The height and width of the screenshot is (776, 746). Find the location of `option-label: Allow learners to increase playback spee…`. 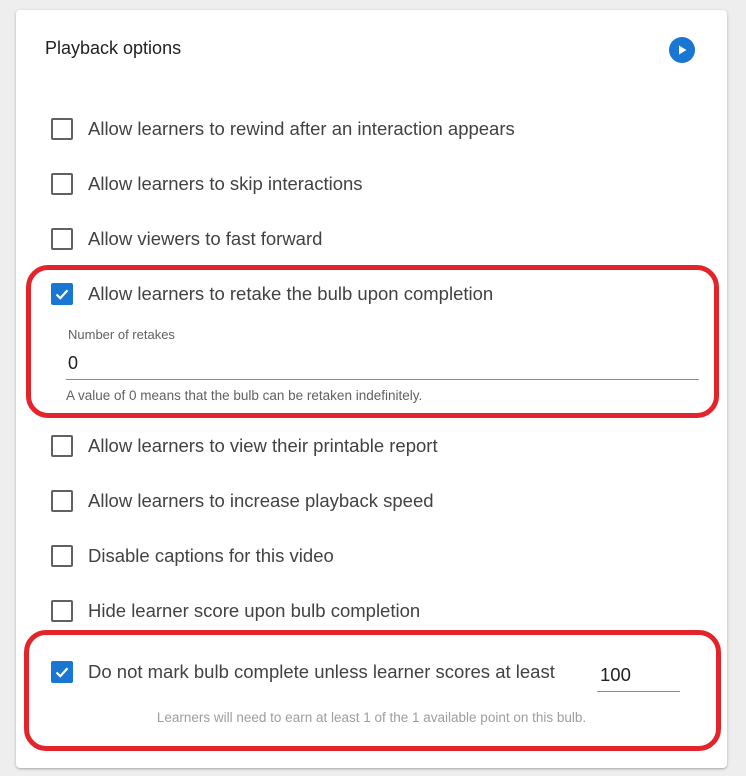

option-label: Allow learners to increase playback spee… is located at coordinates (261, 500).